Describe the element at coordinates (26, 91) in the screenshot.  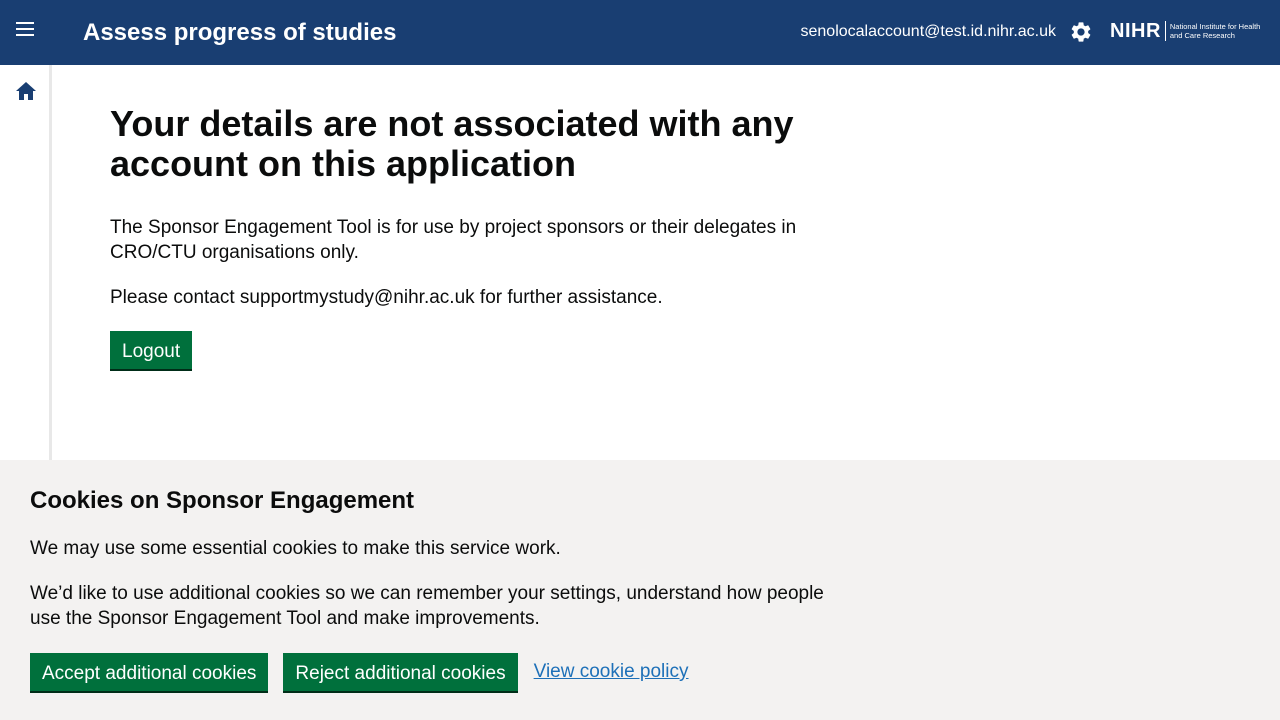
I see `home-icon` at that location.